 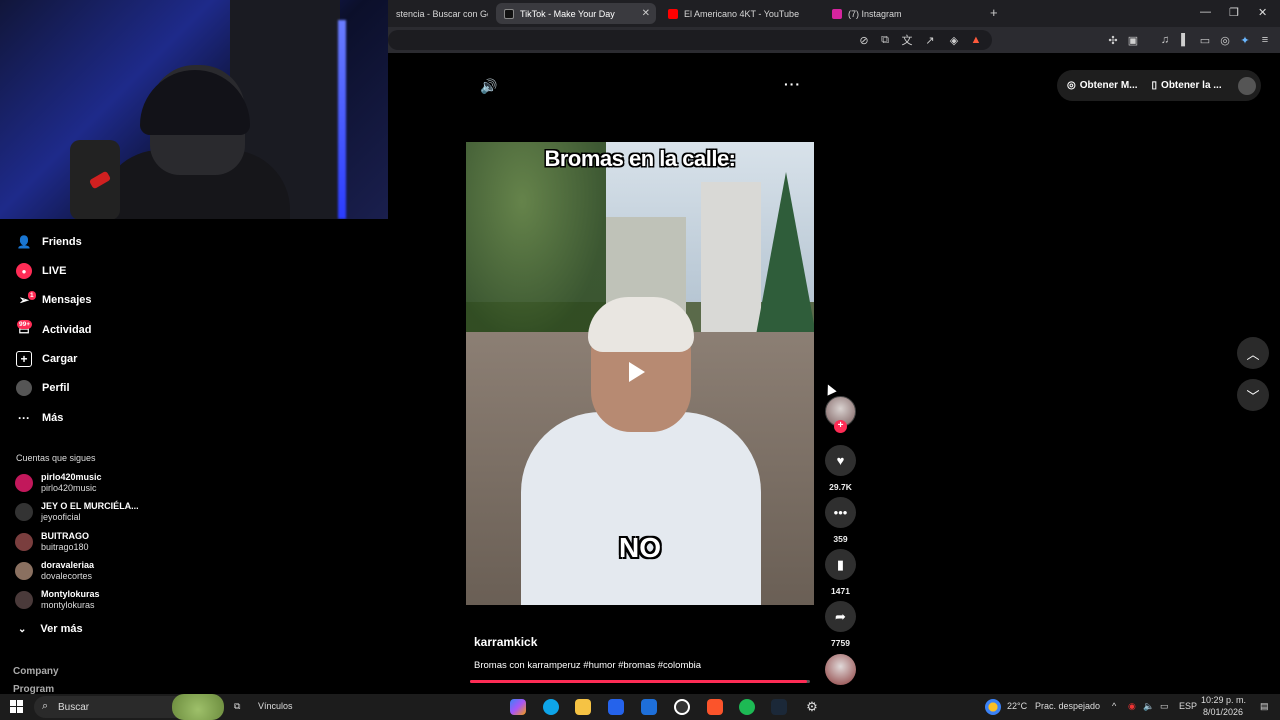 I want to click on following-account: pirlo420music pirlo420music, so click(x=58, y=483).